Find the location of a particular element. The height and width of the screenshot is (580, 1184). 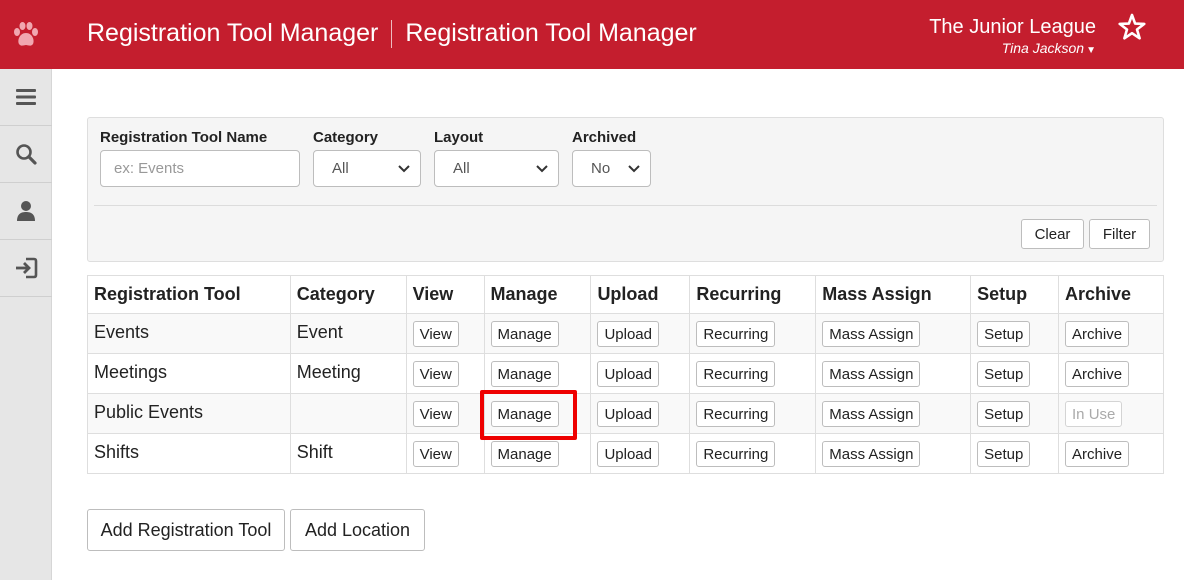

tool-name: Shifts is located at coordinates (117, 452).